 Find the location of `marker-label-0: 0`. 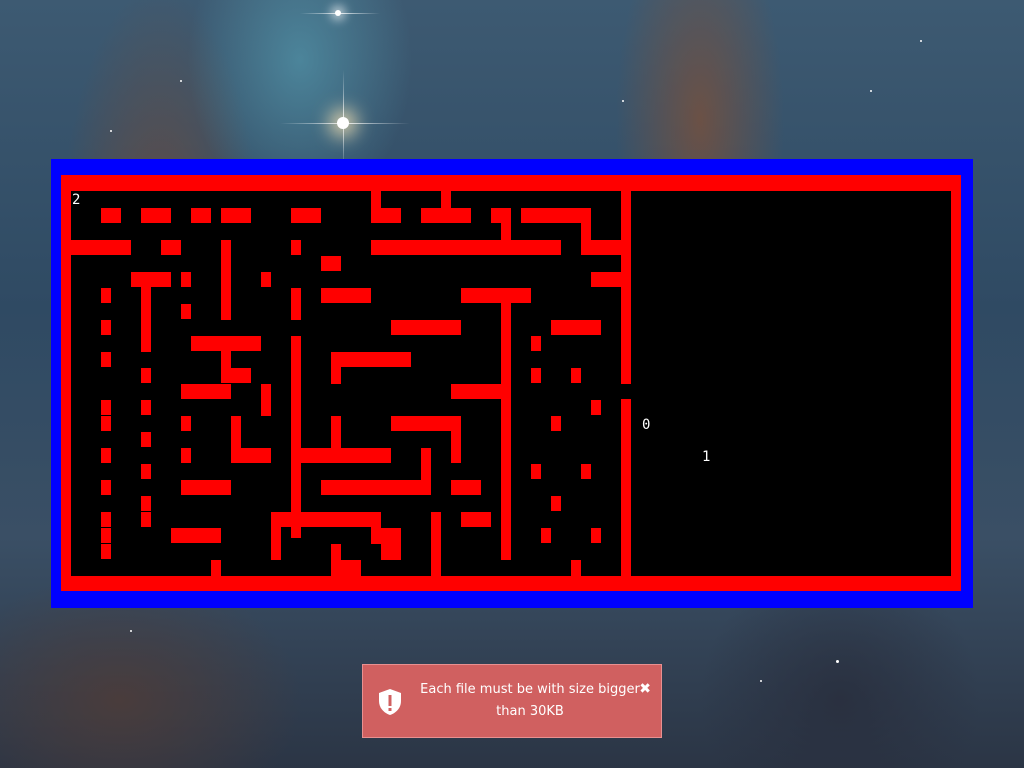

marker-label-0: 0 is located at coordinates (646, 425).